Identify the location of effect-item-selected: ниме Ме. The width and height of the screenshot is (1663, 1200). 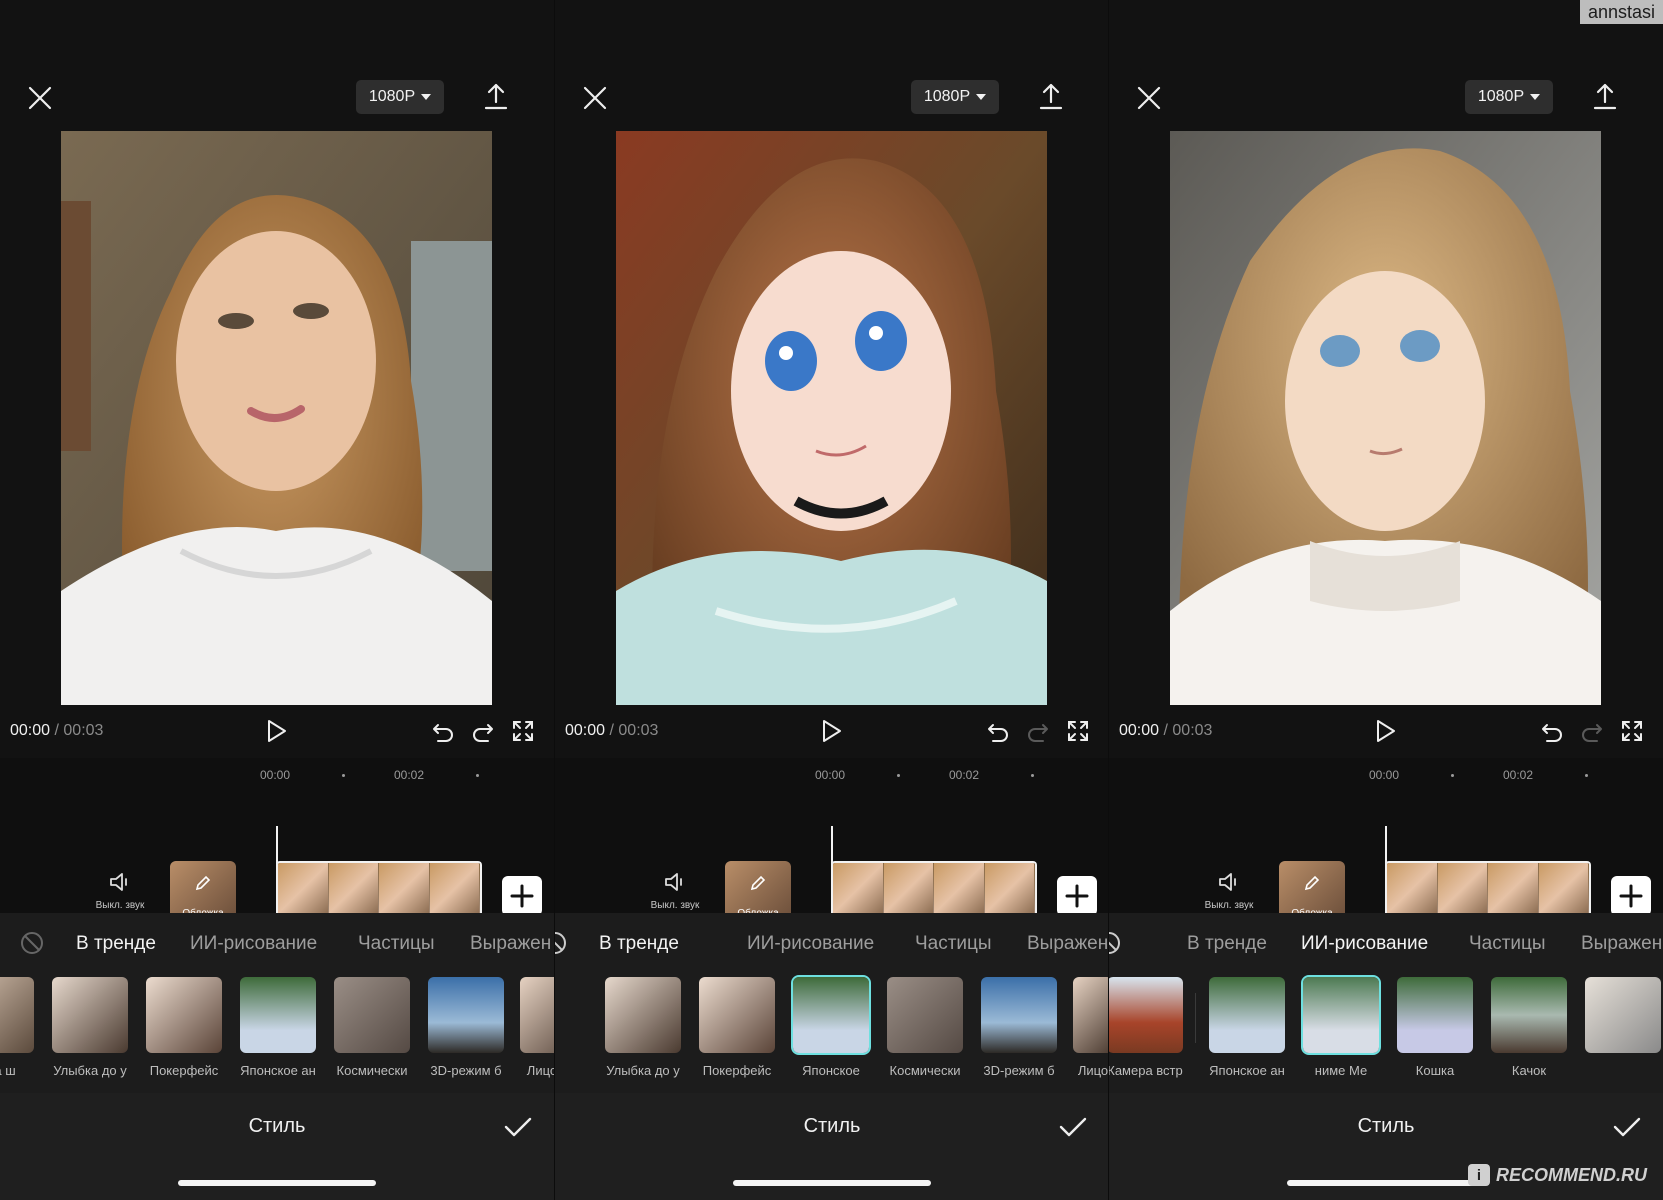
(1341, 1027).